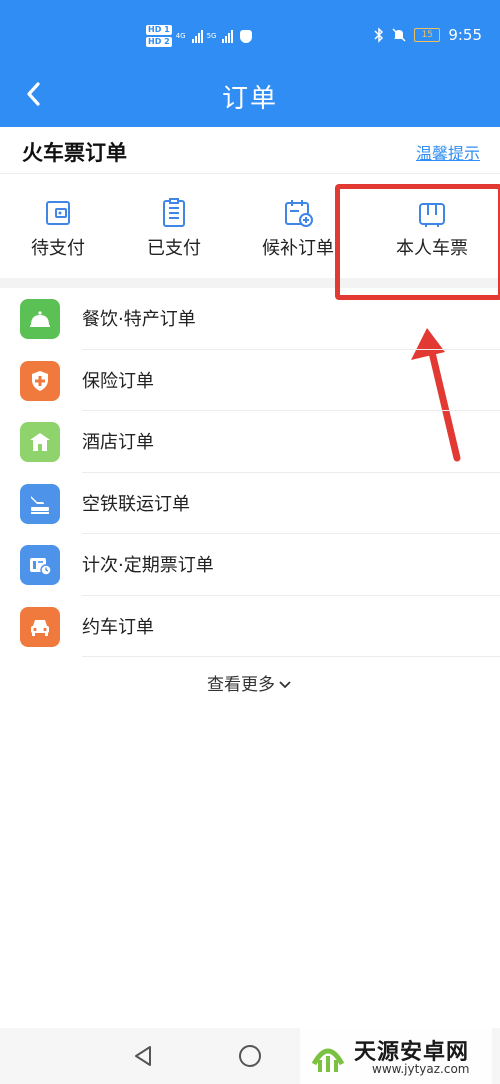 This screenshot has height=1084, width=500. I want to click on list-item-food: 餐饮·特产订单, so click(250, 319).